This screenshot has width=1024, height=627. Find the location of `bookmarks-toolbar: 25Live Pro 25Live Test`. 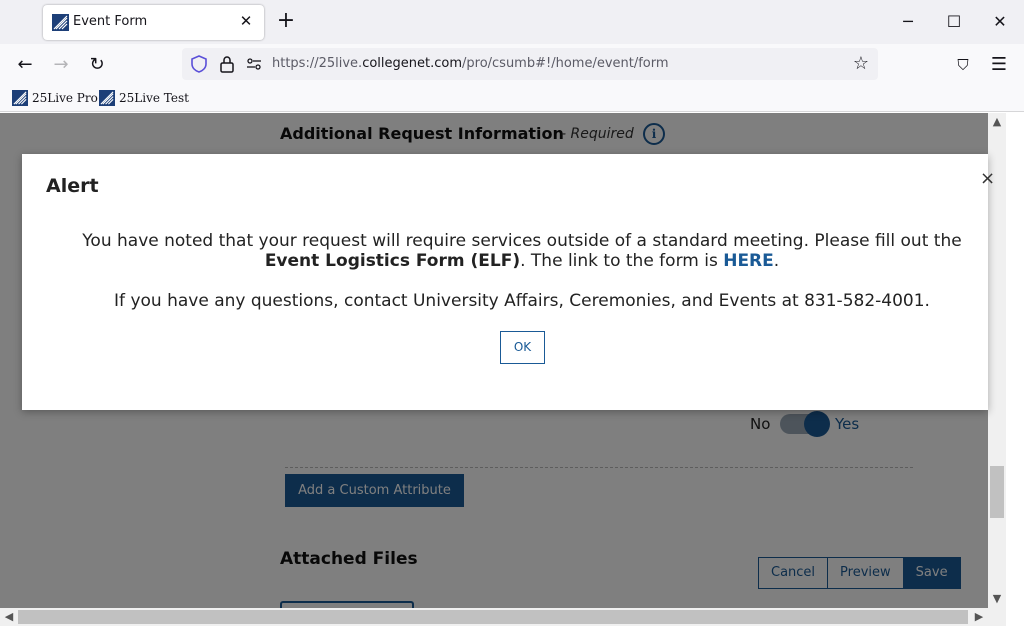

bookmarks-toolbar: 25Live Pro 25Live Test is located at coordinates (512, 99).